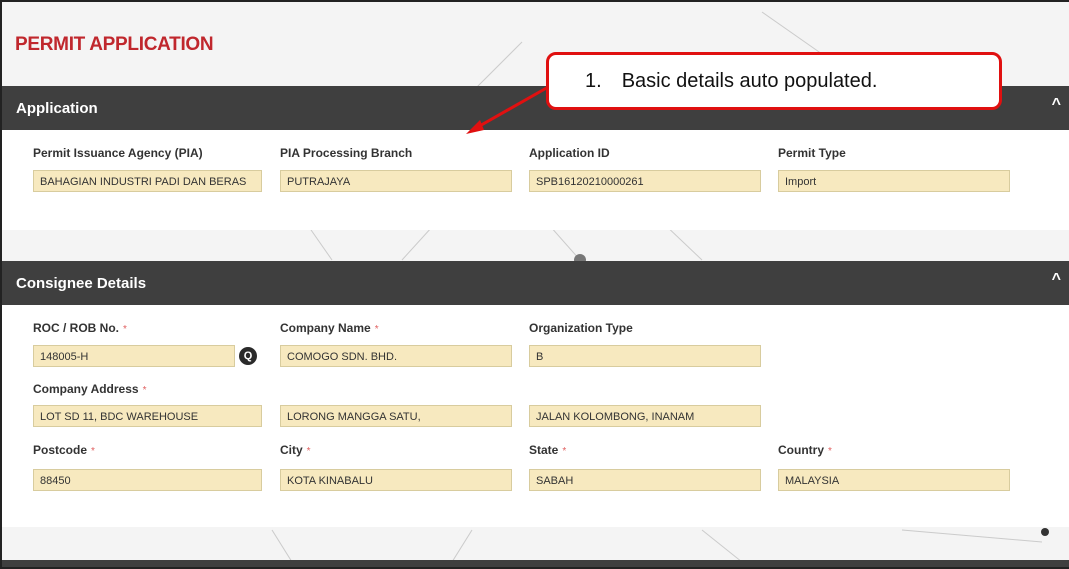 The image size is (1069, 569). What do you see at coordinates (114, 44) in the screenshot?
I see `page-title: PERMIT APPLICATION` at bounding box center [114, 44].